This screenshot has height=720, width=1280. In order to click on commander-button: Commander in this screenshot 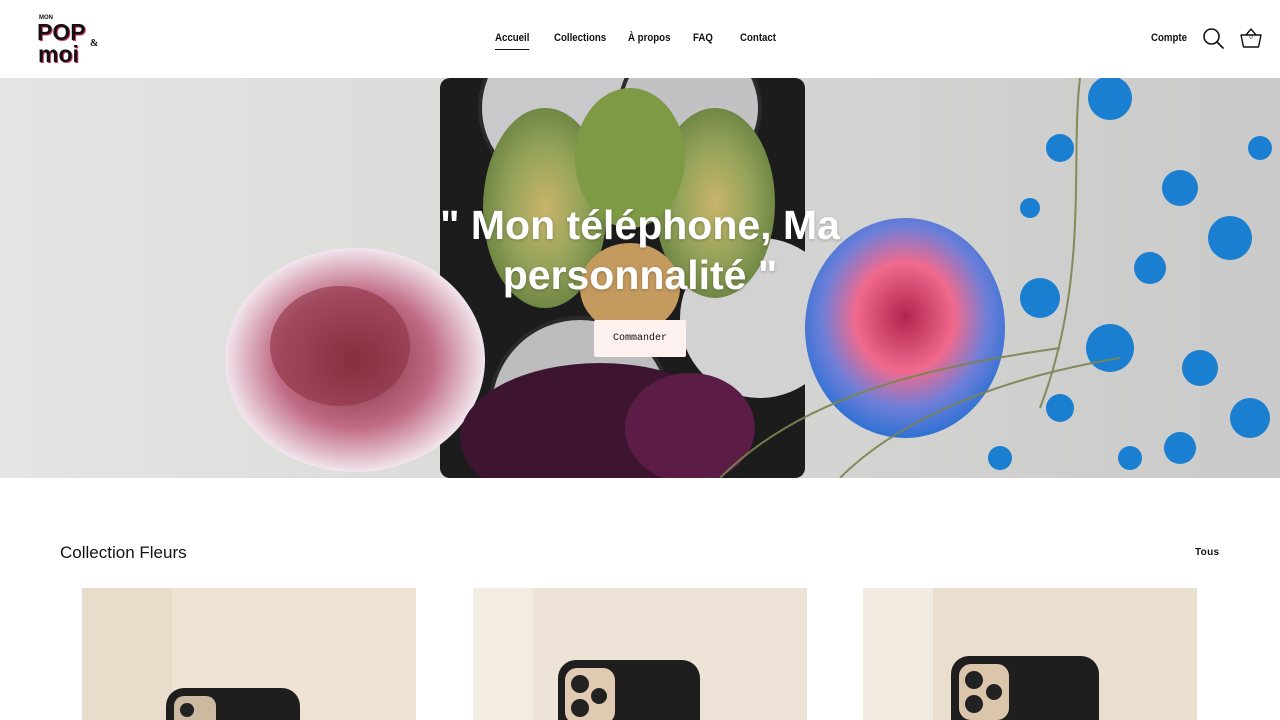, I will do `click(640, 338)`.